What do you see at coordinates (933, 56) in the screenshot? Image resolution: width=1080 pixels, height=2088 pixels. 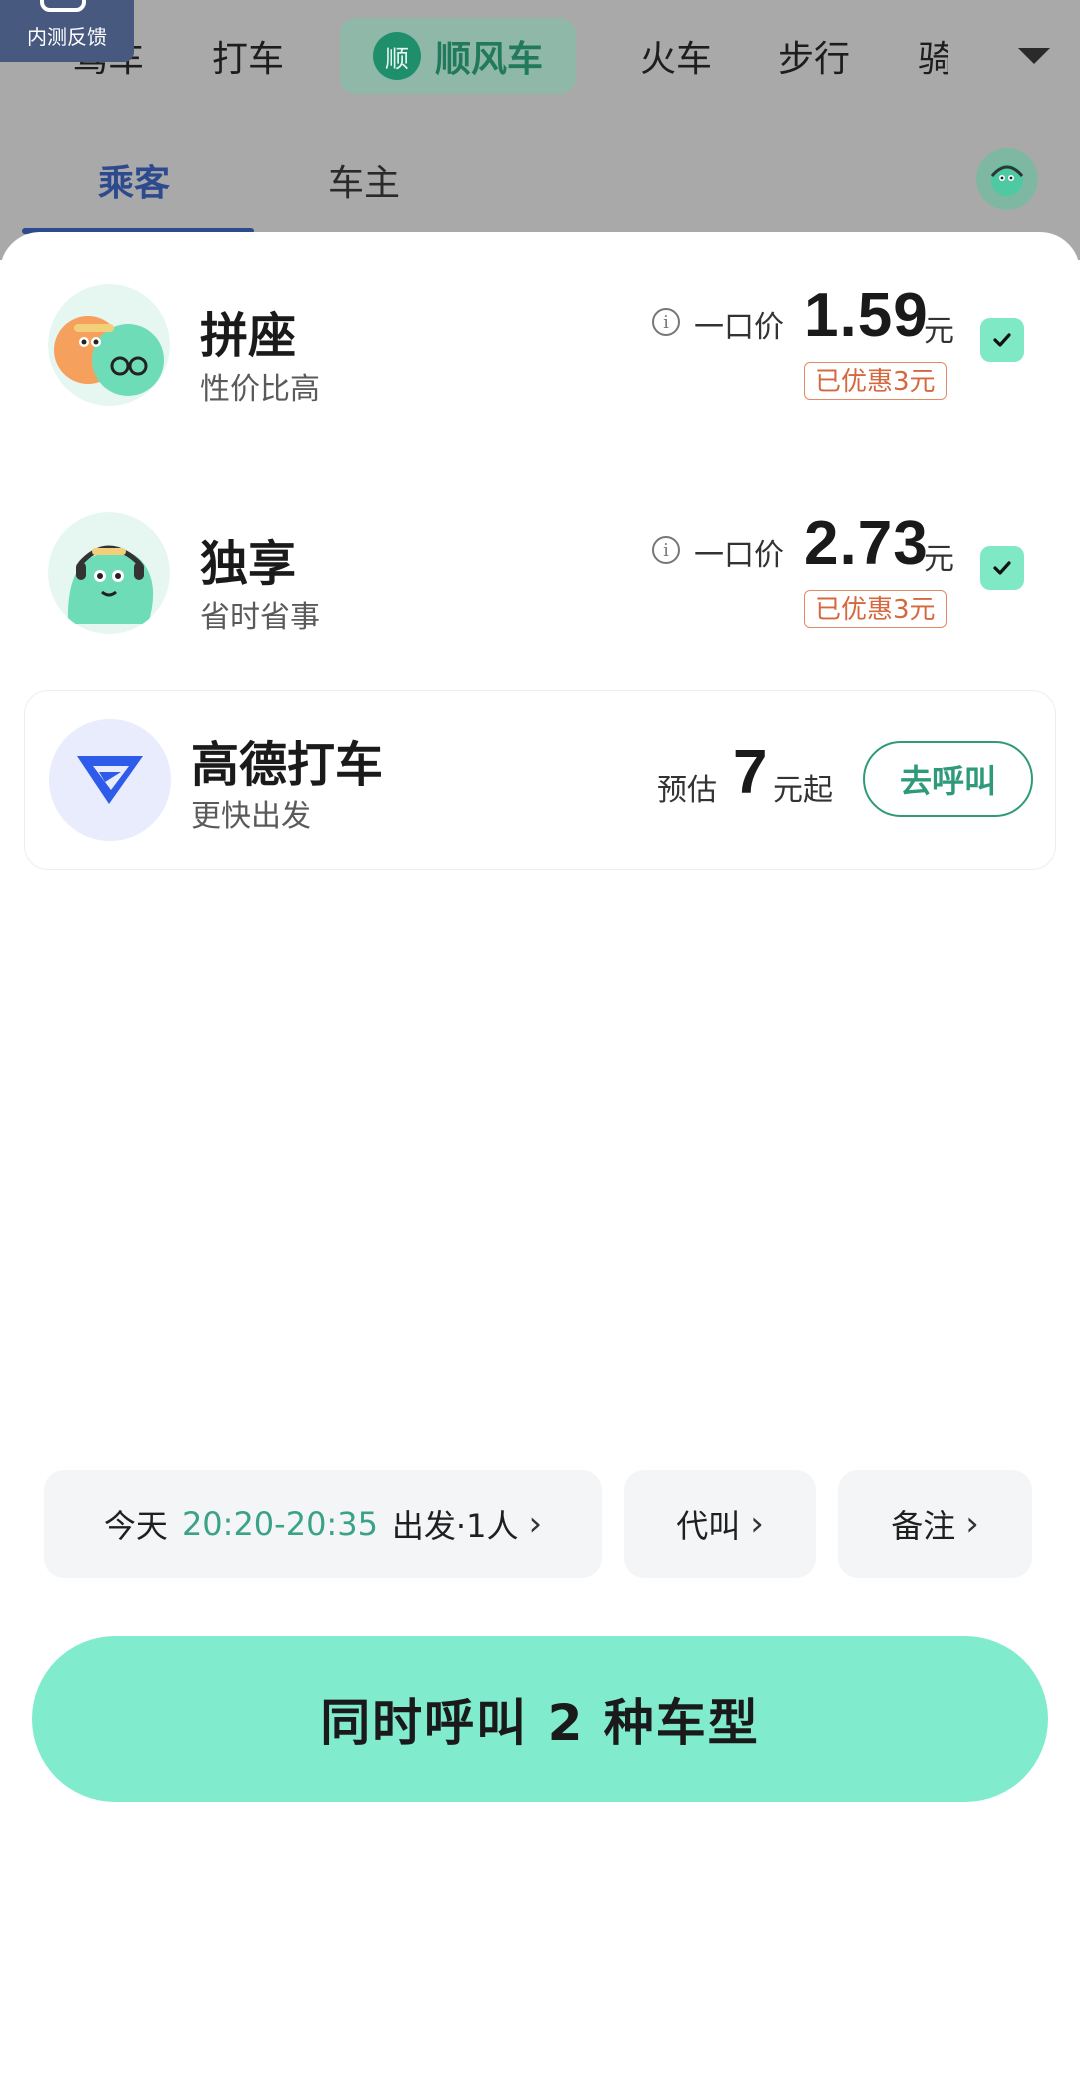 I see `nav-bike: 骑` at bounding box center [933, 56].